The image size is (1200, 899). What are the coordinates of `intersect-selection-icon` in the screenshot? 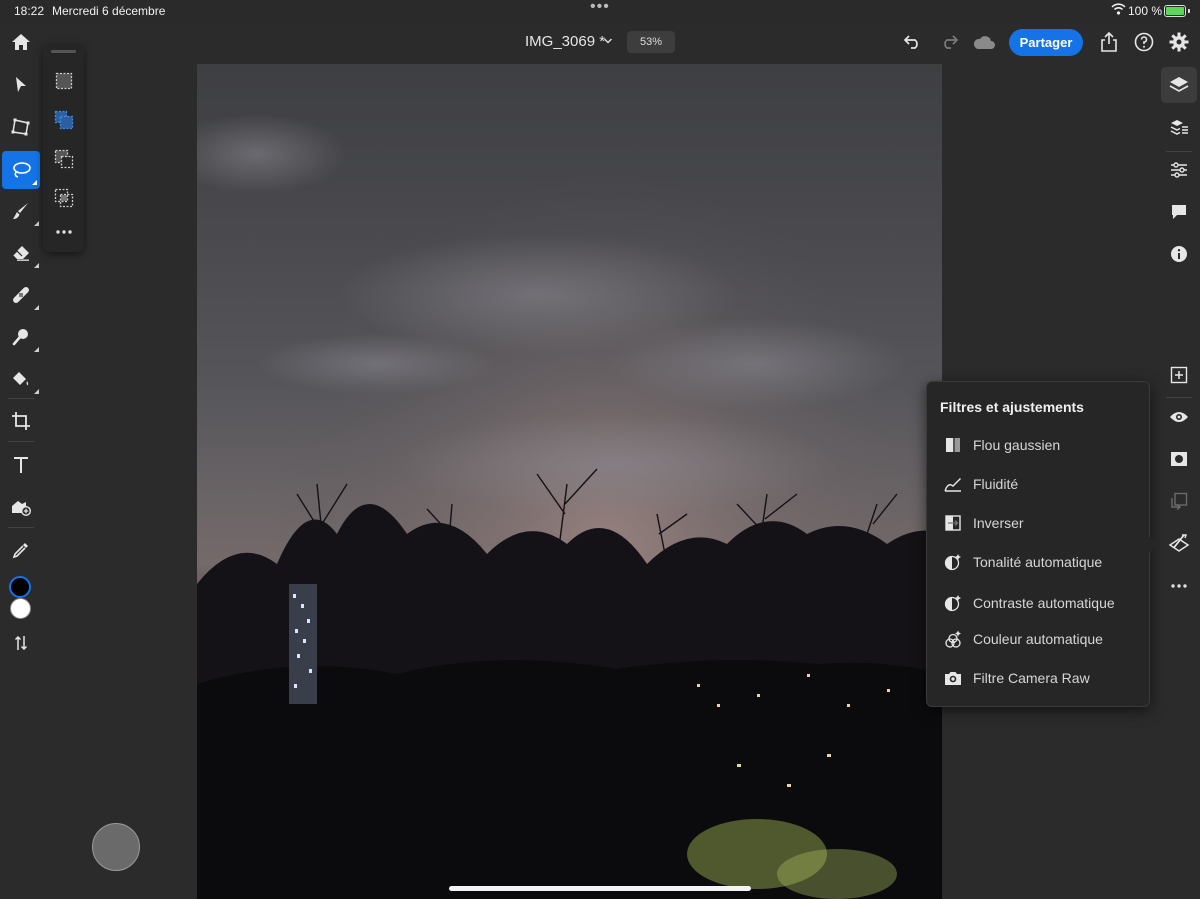 It's located at (64, 198).